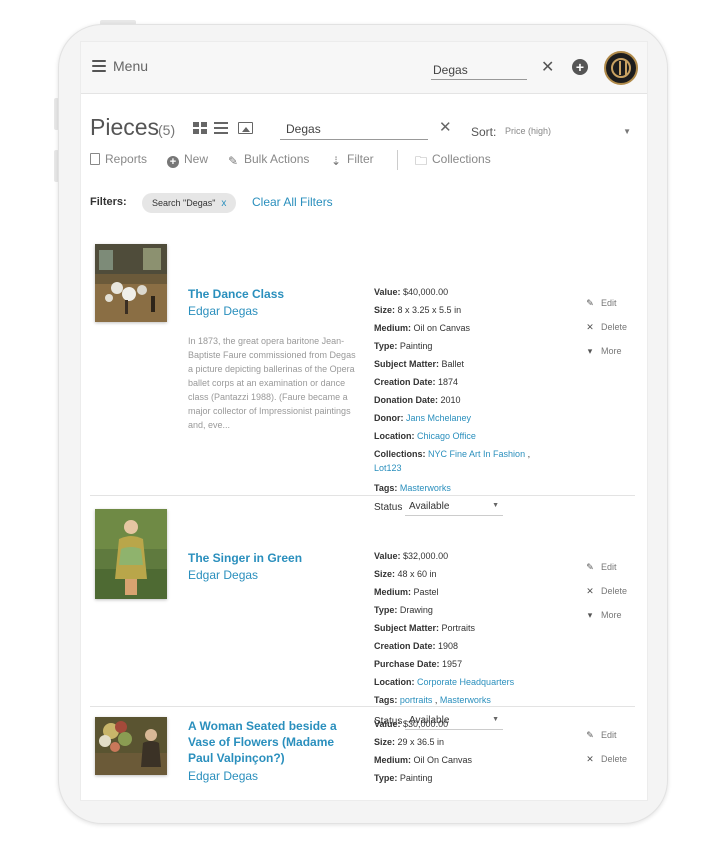  What do you see at coordinates (292, 202) in the screenshot?
I see `clear-all-filters-link: Clear All Filters` at bounding box center [292, 202].